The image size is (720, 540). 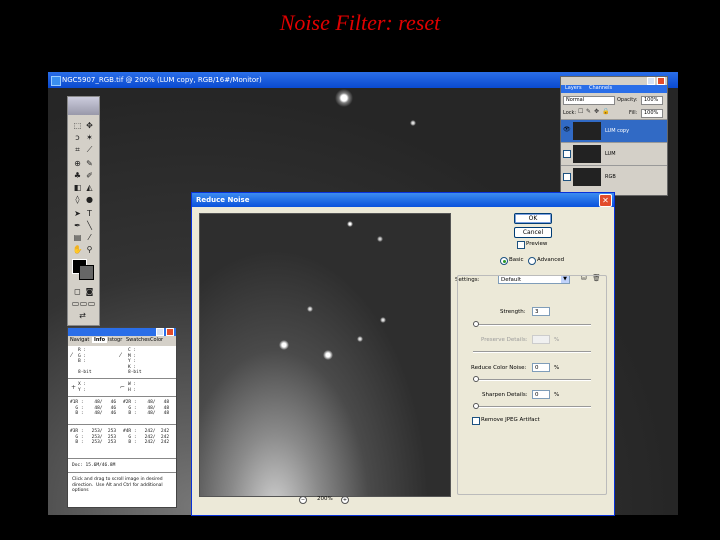 I want to click on reduce-color-noise-input: 0, so click(x=541, y=367).